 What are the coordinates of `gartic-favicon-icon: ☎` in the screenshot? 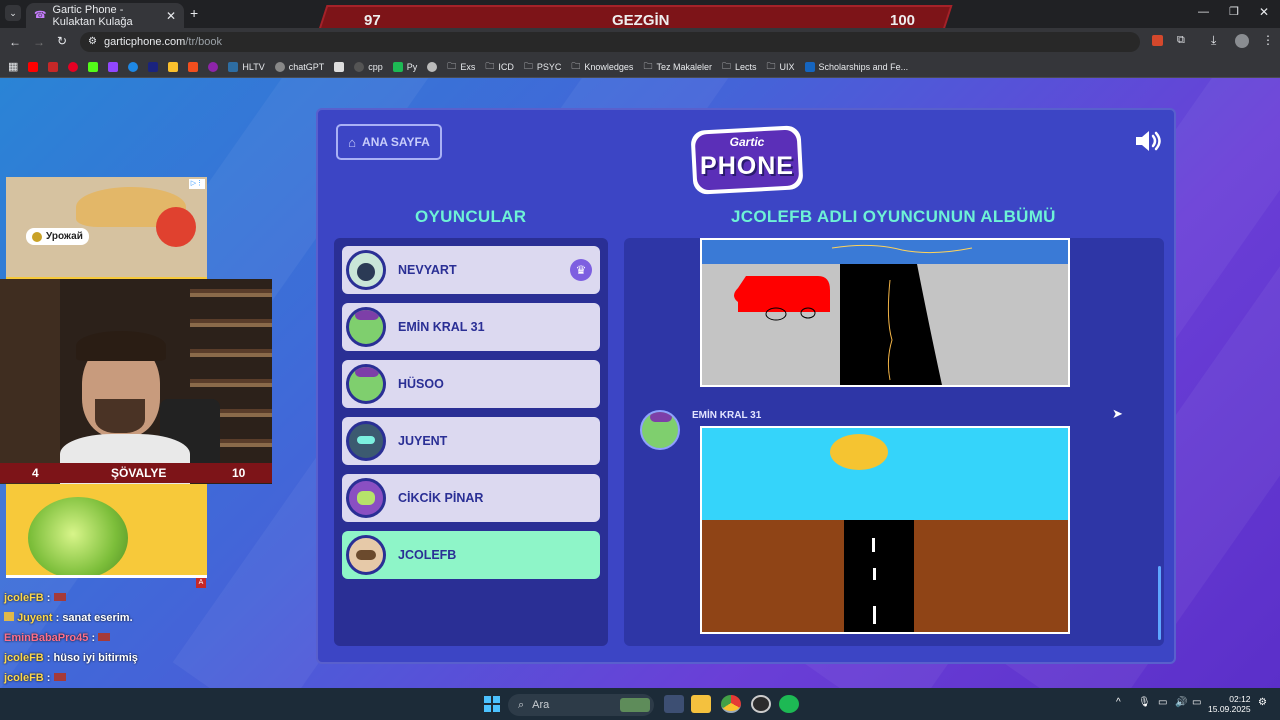 It's located at (40, 15).